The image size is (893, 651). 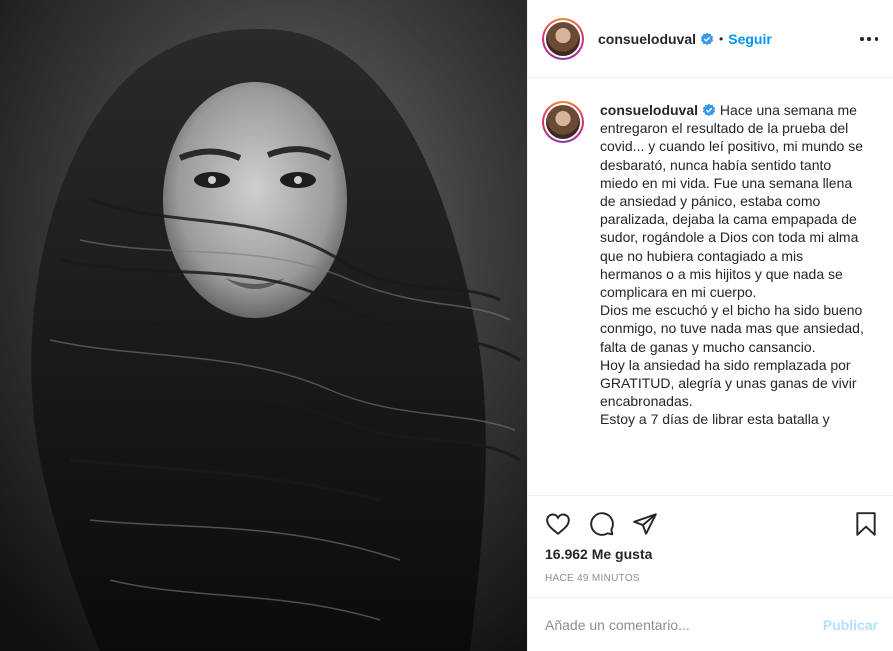 What do you see at coordinates (866, 524) in the screenshot?
I see `bookmark-icon` at bounding box center [866, 524].